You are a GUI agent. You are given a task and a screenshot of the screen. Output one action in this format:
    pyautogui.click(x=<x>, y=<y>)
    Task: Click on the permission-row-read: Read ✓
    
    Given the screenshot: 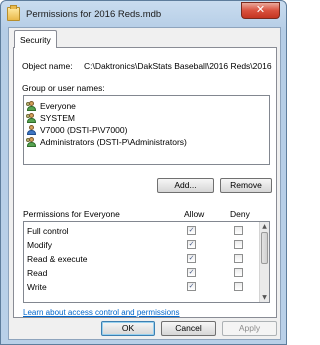 What is the action you would take?
    pyautogui.click(x=142, y=273)
    